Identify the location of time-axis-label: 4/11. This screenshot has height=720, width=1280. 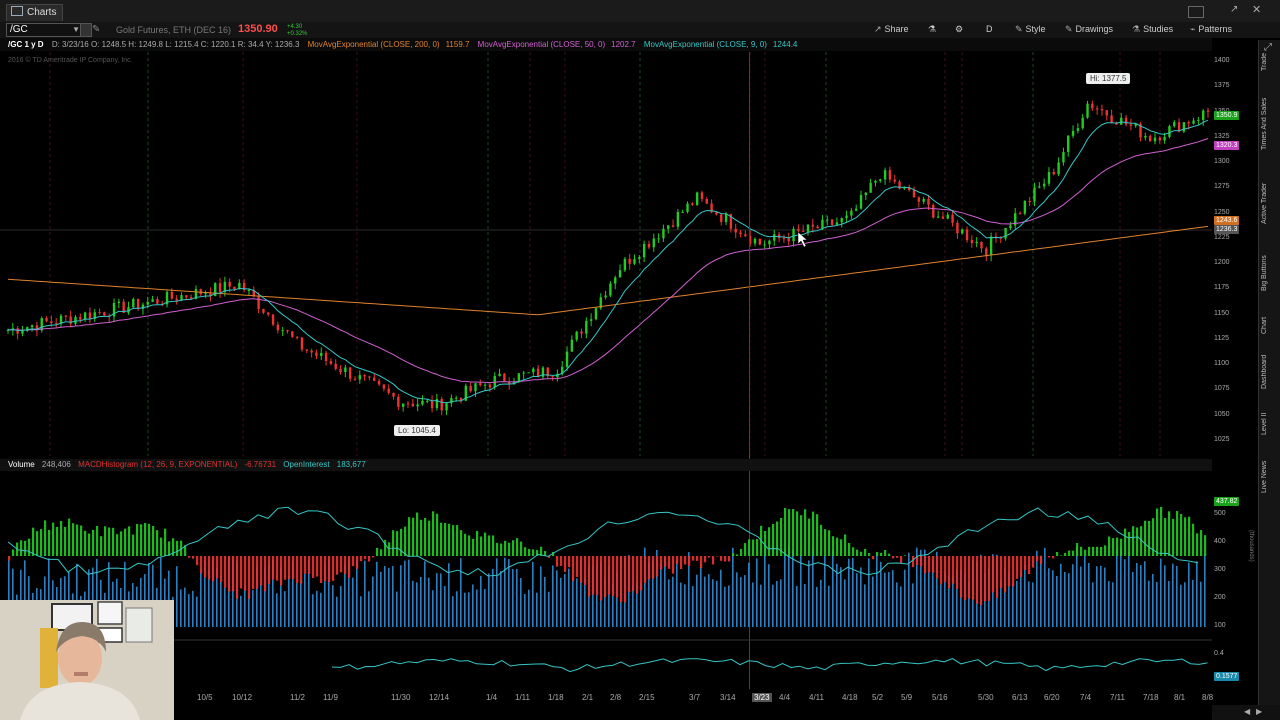
(816, 697).